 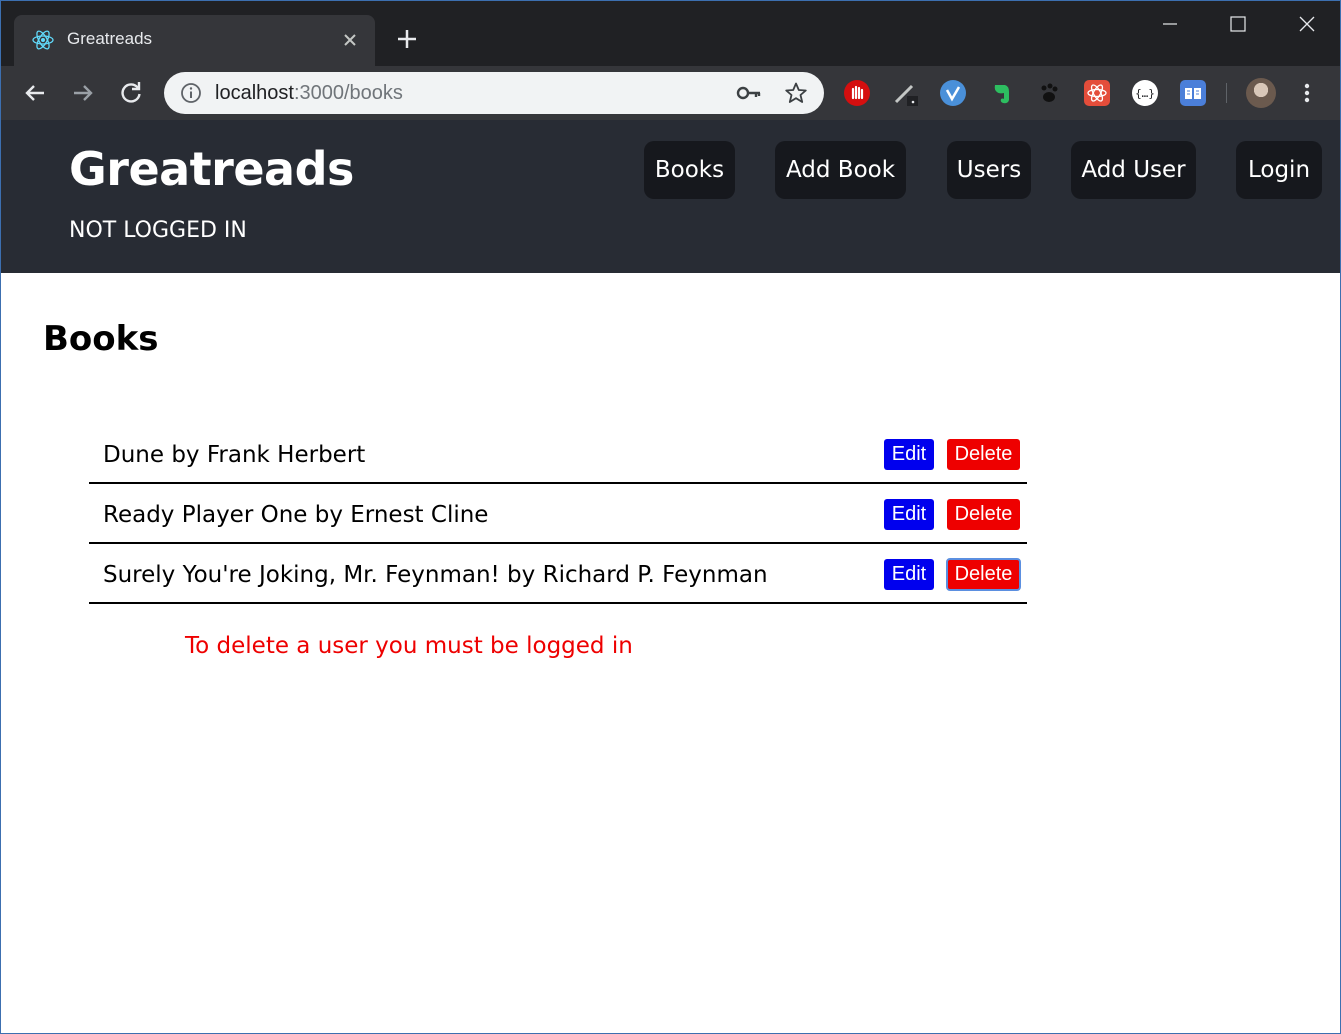 What do you see at coordinates (1193, 93) in the screenshot?
I see `reader-extension-icon` at bounding box center [1193, 93].